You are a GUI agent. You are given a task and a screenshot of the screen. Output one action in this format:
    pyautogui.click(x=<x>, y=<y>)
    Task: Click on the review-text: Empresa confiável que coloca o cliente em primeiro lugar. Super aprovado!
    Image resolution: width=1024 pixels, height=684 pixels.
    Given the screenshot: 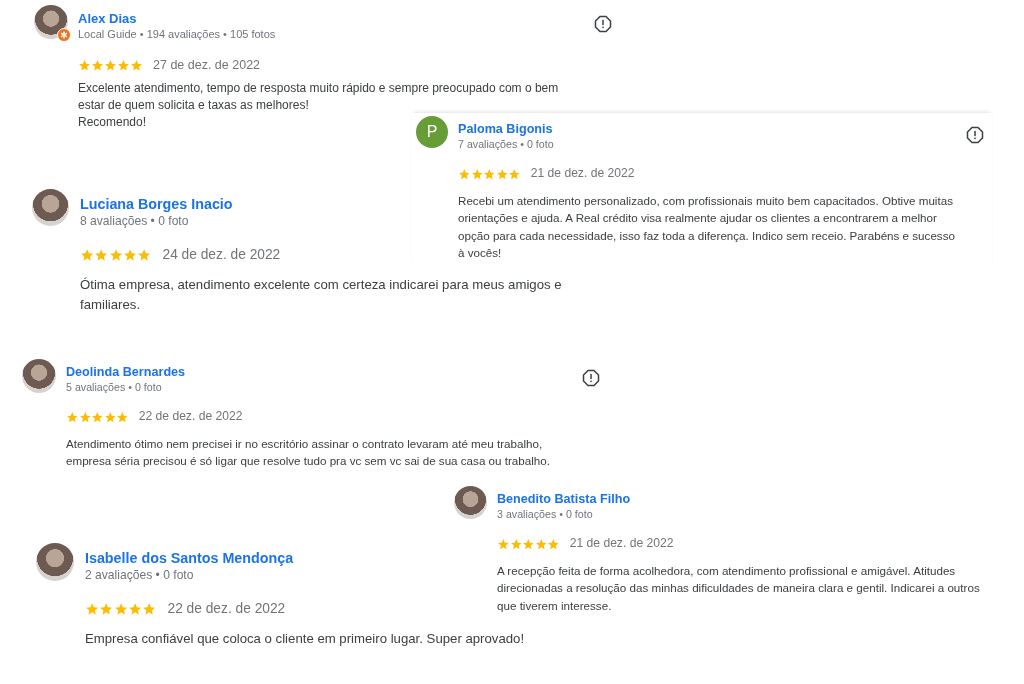 What is the action you would take?
    pyautogui.click(x=305, y=638)
    